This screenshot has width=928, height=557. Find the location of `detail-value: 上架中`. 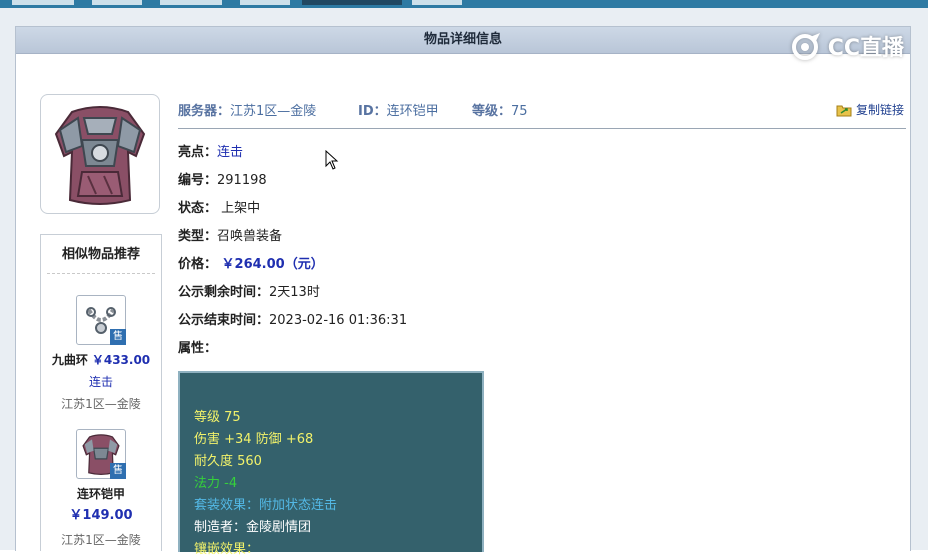

detail-value: 上架中 is located at coordinates (239, 208).